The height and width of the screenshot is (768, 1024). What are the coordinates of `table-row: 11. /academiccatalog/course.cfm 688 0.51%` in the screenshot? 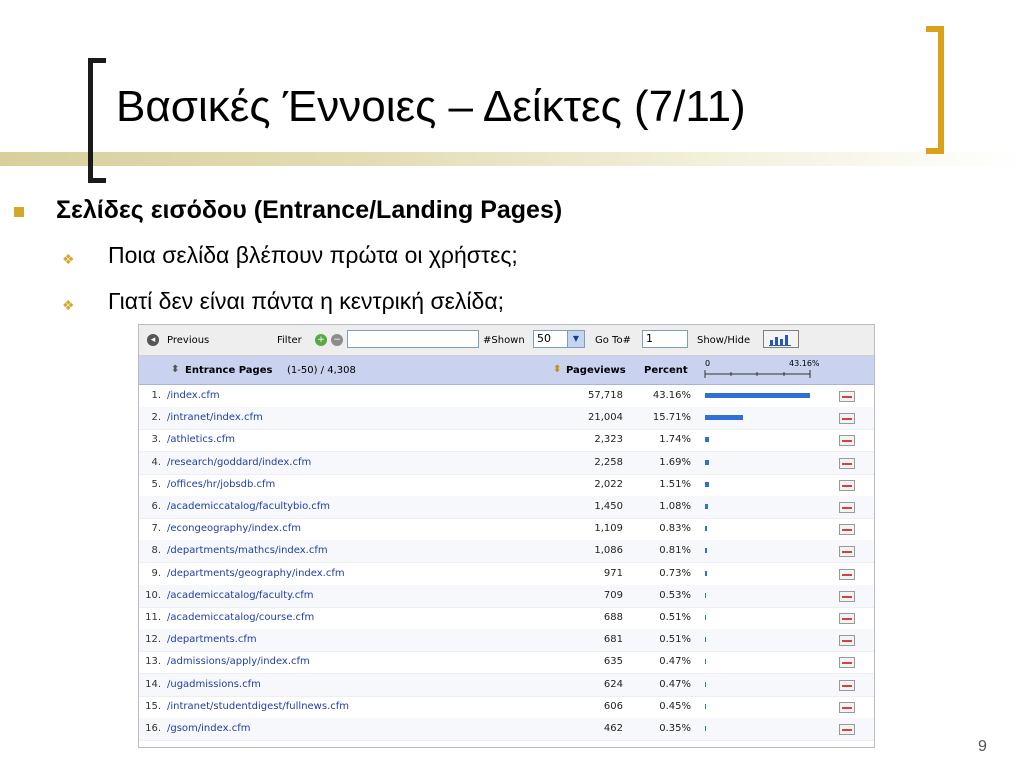 It's located at (506, 618).